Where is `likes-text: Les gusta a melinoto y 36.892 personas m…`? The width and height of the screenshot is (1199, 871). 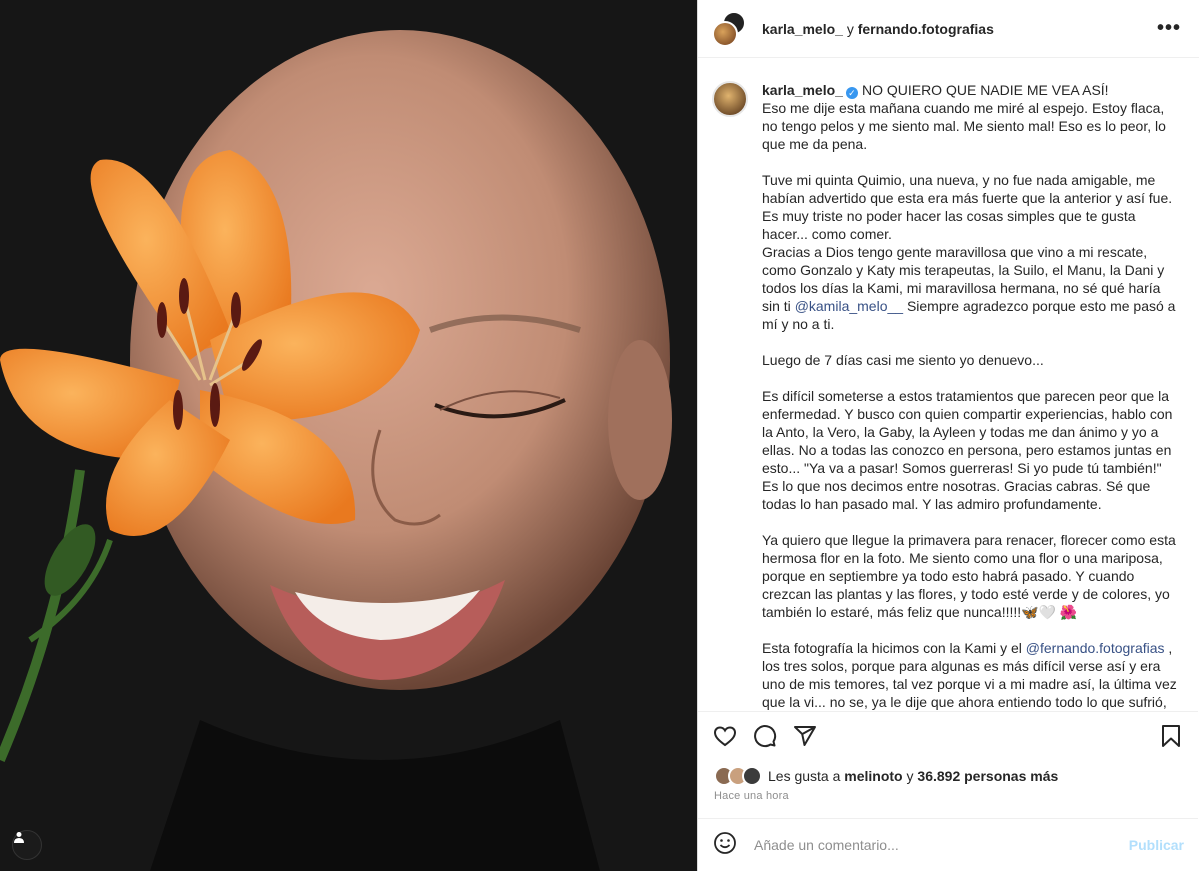
likes-text: Les gusta a melinoto y 36.892 personas m… is located at coordinates (913, 776).